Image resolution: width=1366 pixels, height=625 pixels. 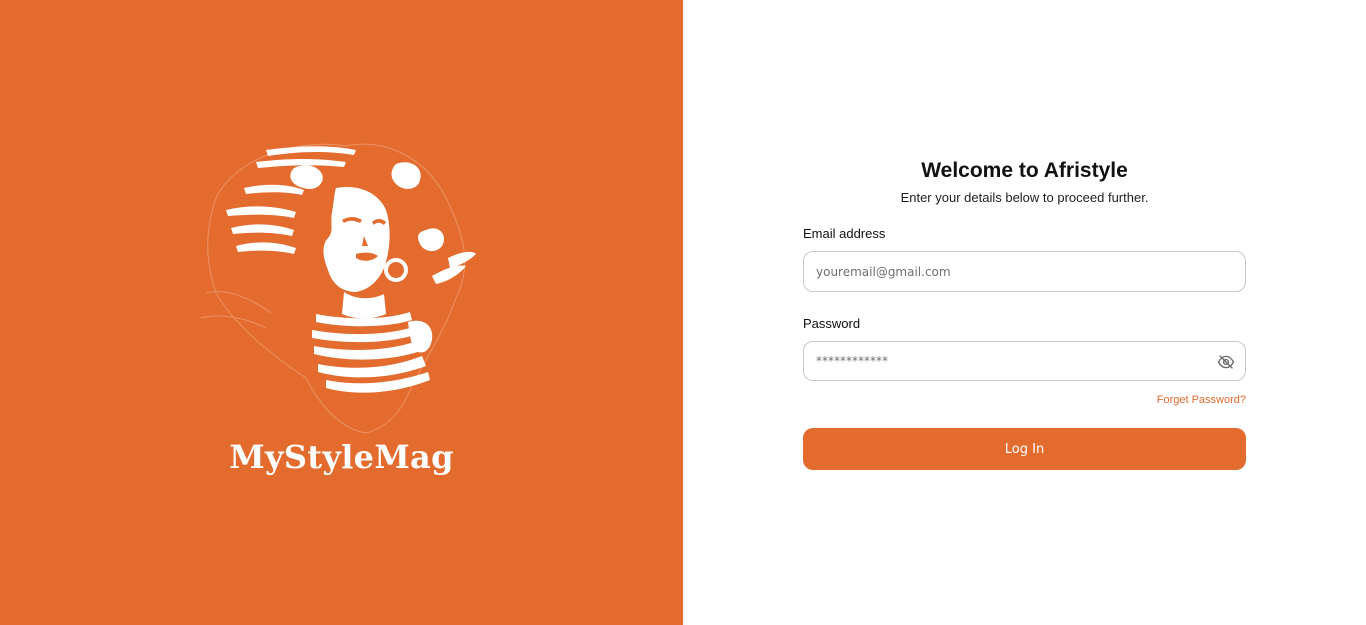 What do you see at coordinates (341, 457) in the screenshot?
I see `brand-name: MyStyleMag` at bounding box center [341, 457].